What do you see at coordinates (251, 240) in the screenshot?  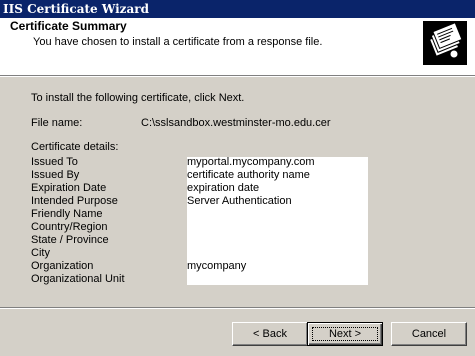 I see `detail-value-state-province` at bounding box center [251, 240].